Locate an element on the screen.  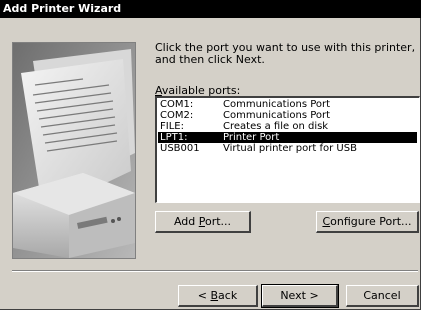
title-bar: Add Printer Wizard is located at coordinates (210, 9).